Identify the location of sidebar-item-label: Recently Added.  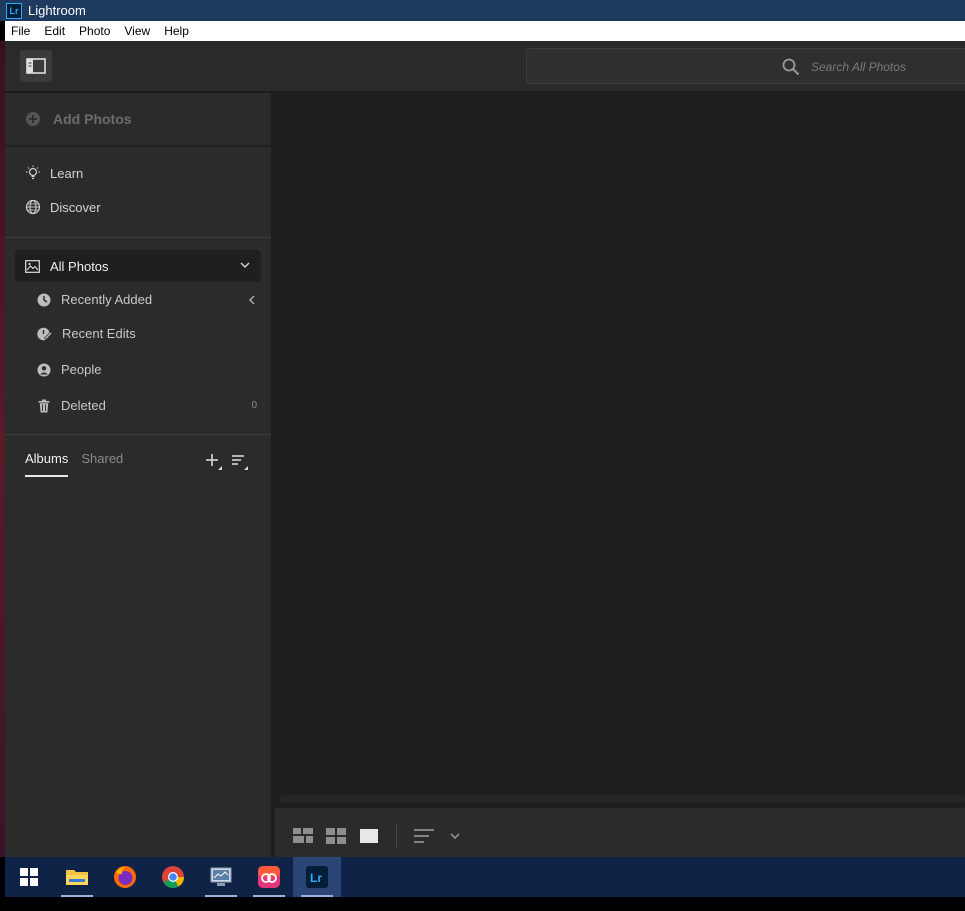
(107, 299).